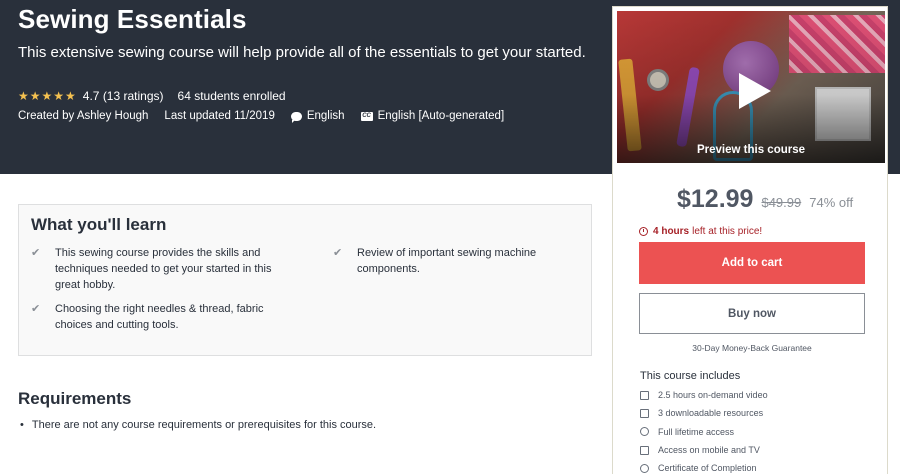 This screenshot has height=474, width=900. Describe the element at coordinates (752, 263) in the screenshot. I see `add-to-cart-button: Add to cart` at that location.